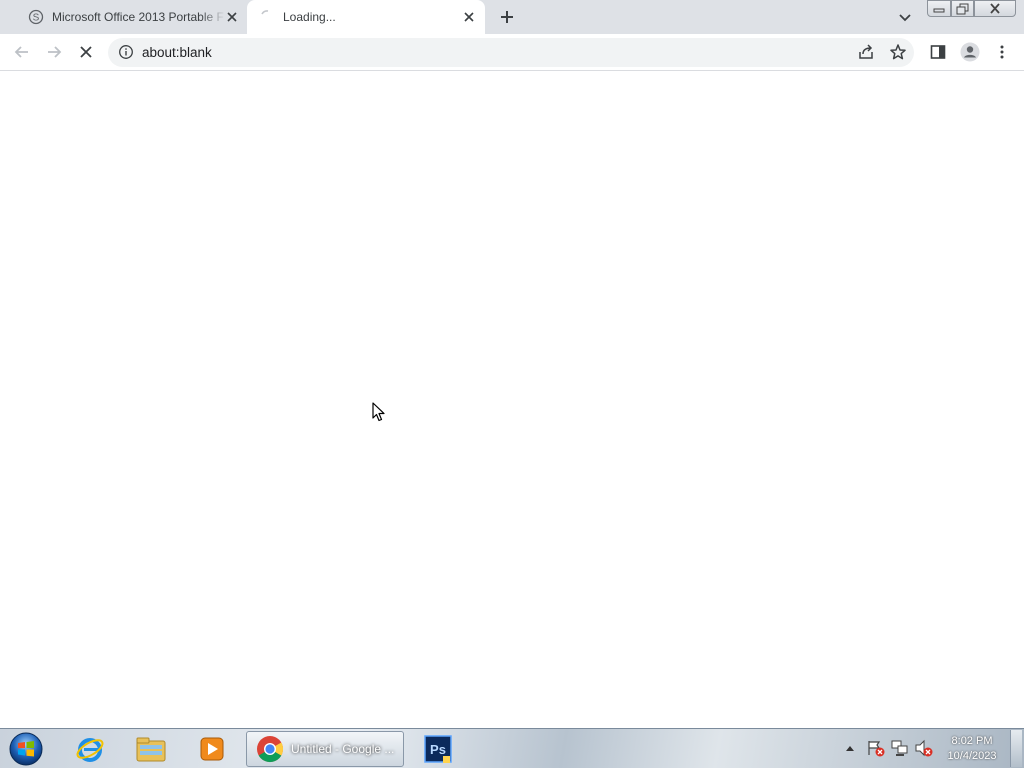 This screenshot has width=1024, height=768. I want to click on close-window-button, so click(995, 8).